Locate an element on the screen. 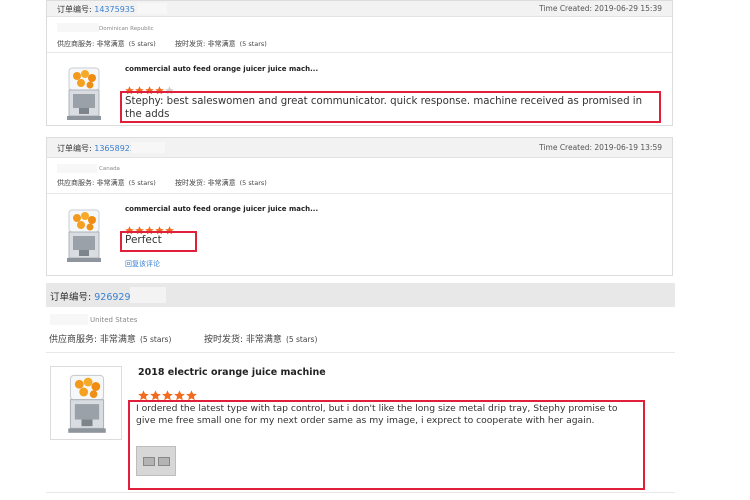 The height and width of the screenshot is (500, 750). order-label: 订单编号: 9269296 is located at coordinates (93, 297).